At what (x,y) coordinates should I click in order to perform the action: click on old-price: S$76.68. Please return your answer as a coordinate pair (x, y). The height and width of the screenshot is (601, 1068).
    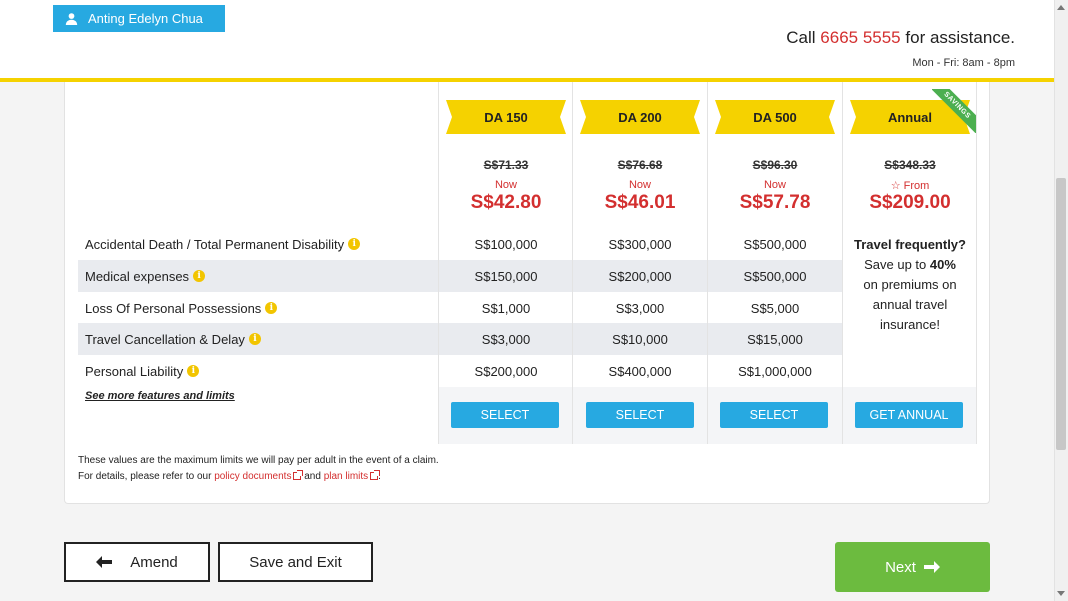
    Looking at the image, I should click on (640, 165).